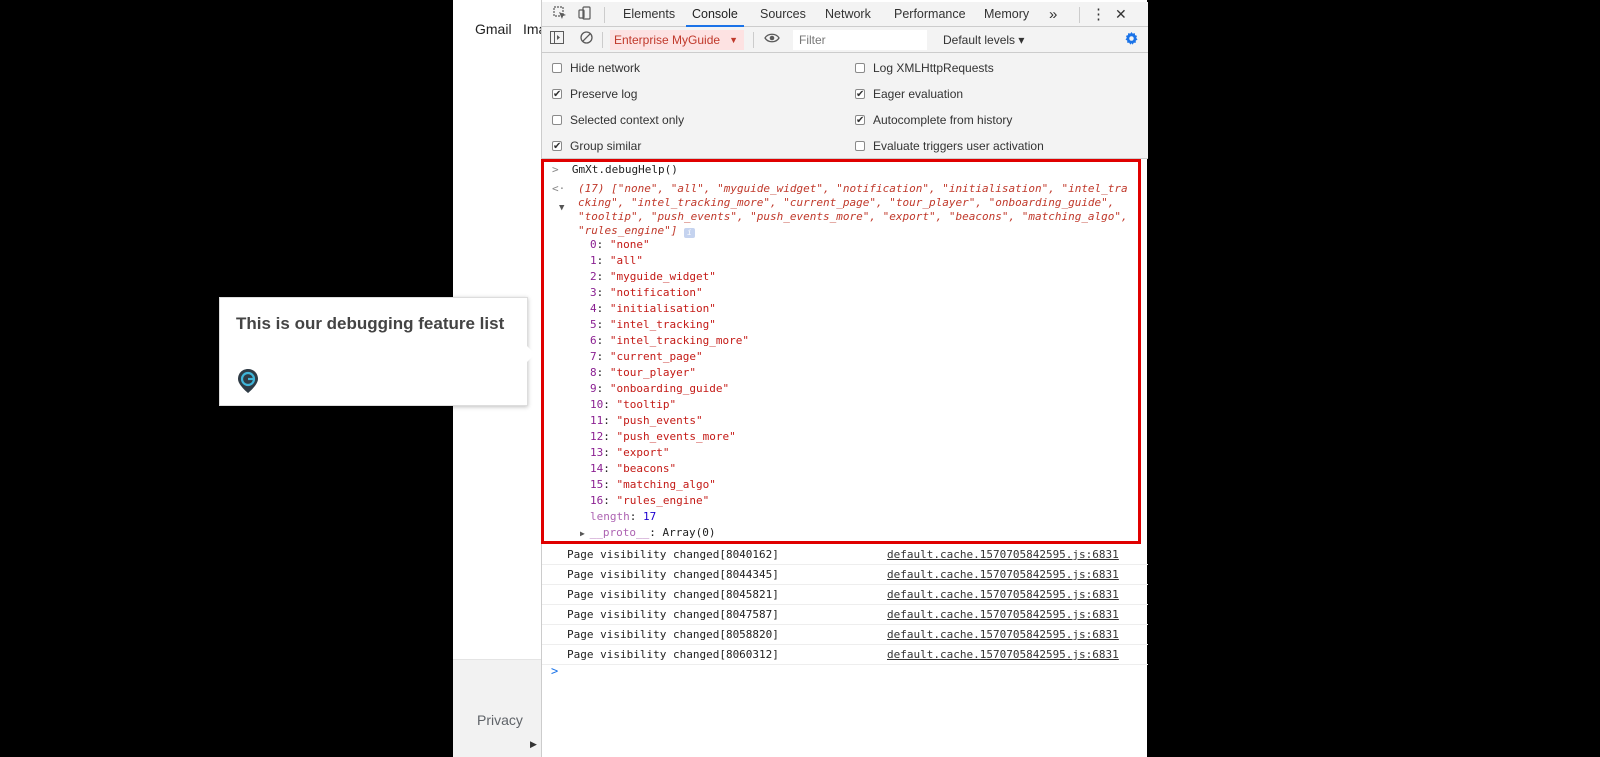 This screenshot has width=1600, height=757. Describe the element at coordinates (646, 292) in the screenshot. I see `array-item: 3: "notification"` at that location.